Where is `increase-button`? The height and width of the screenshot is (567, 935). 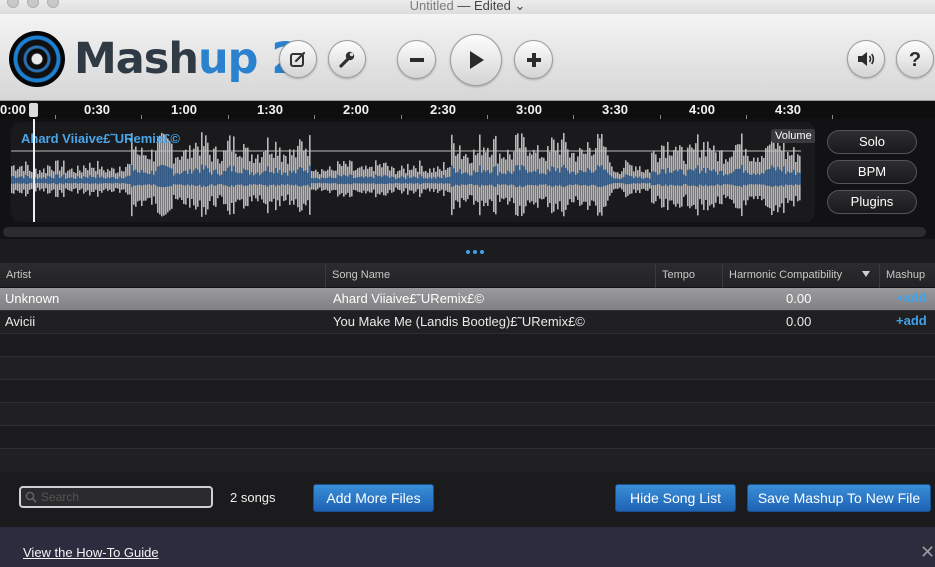
increase-button is located at coordinates (533, 59).